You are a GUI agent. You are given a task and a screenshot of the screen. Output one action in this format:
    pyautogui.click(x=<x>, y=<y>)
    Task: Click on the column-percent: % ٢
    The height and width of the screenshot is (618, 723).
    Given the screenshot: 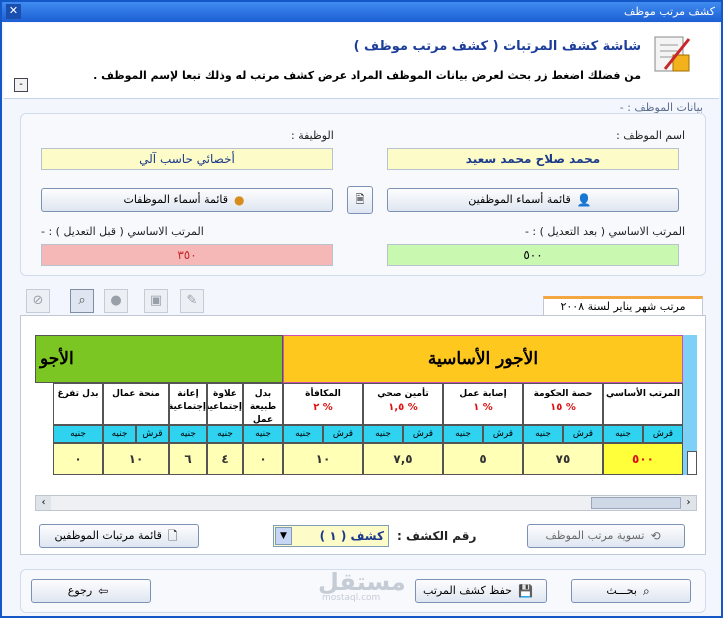 What is the action you would take?
    pyautogui.click(x=323, y=407)
    